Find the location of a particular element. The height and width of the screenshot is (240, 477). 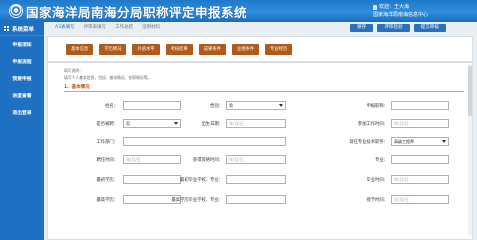

award-time-input: 年/月/日 is located at coordinates (420, 199).